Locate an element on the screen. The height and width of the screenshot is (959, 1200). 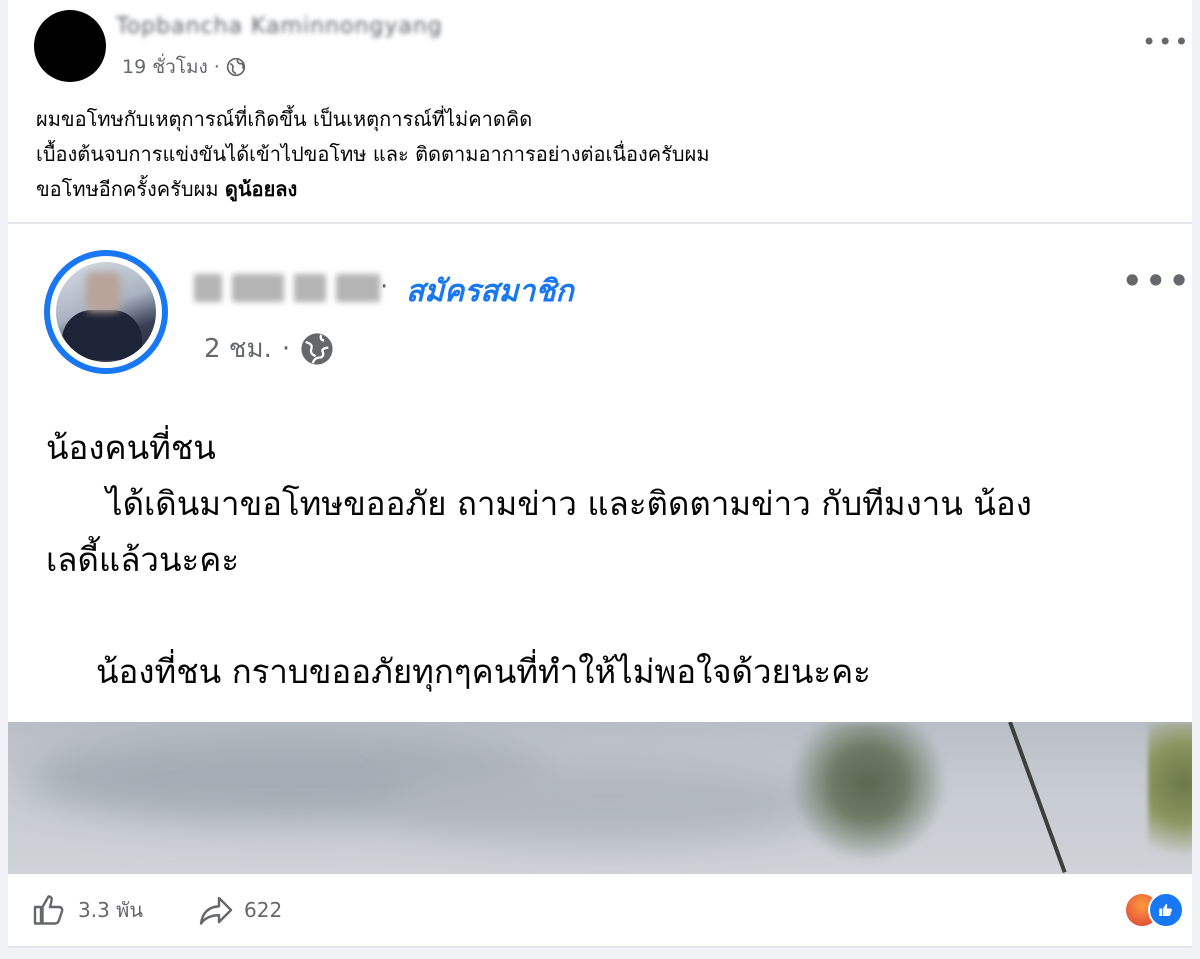
like-button: 3.3 พัน is located at coordinates (87, 910).